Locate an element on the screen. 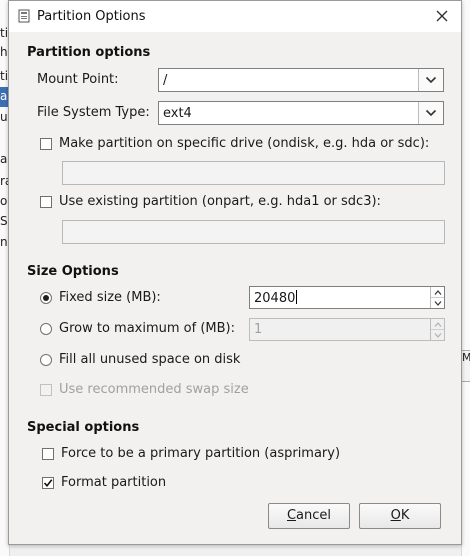 Image resolution: width=470 pixels, height=556 pixels. grow-to-max-stepper is located at coordinates (437, 329).